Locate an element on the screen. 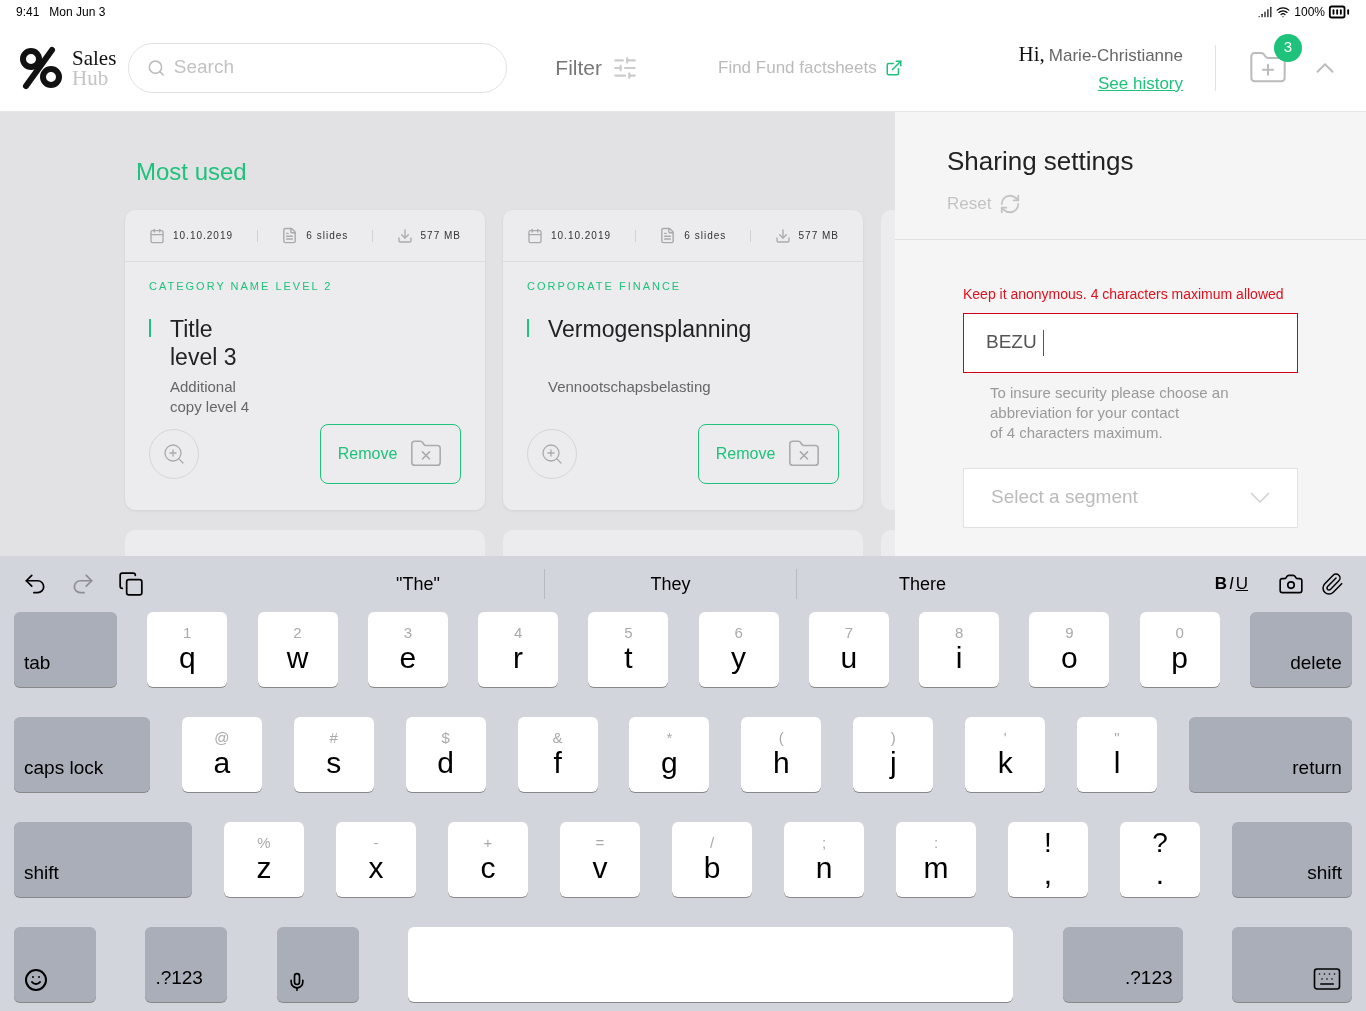 This screenshot has height=1011, width=1366. suggestion-button: They is located at coordinates (670, 584).